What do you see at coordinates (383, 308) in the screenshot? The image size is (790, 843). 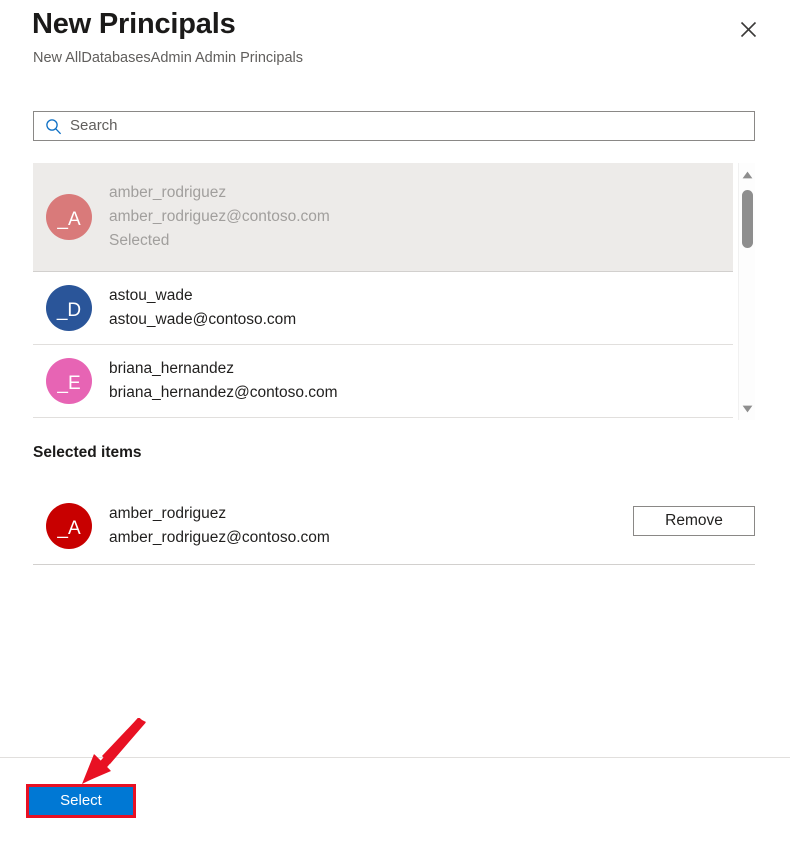 I see `result-row-astou-wade: _D astou_wade astou_wade@contoso.com` at bounding box center [383, 308].